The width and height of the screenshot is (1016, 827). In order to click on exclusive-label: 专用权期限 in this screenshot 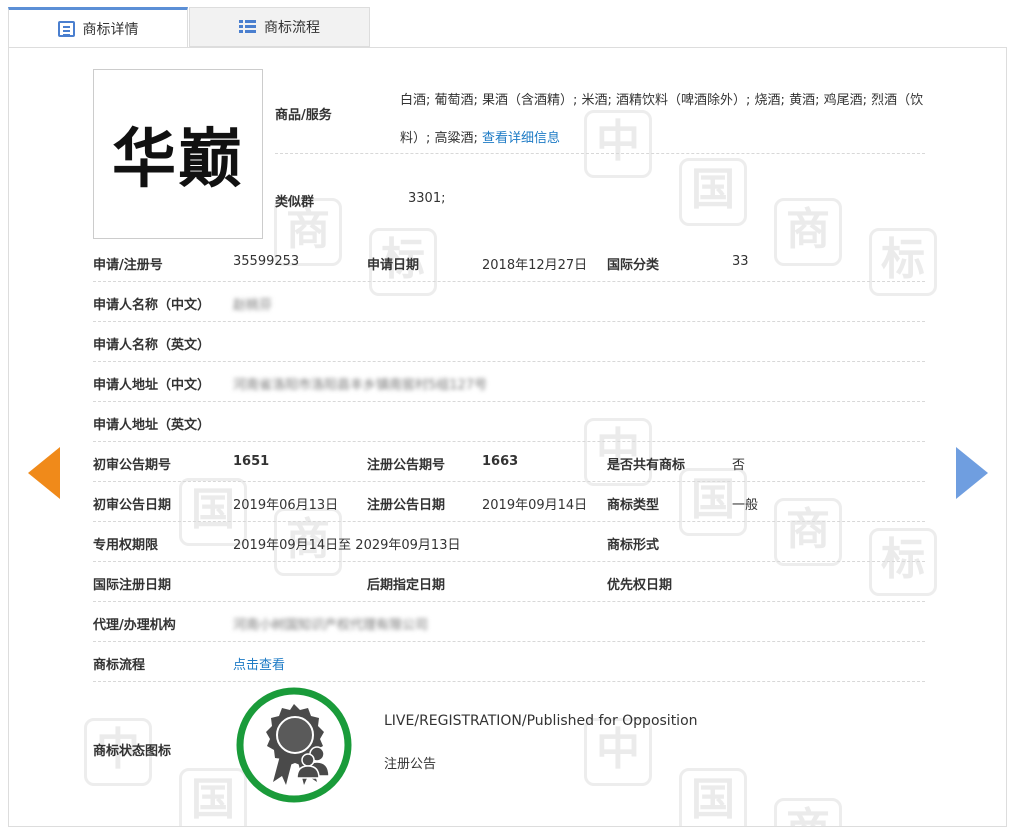, I will do `click(126, 545)`.